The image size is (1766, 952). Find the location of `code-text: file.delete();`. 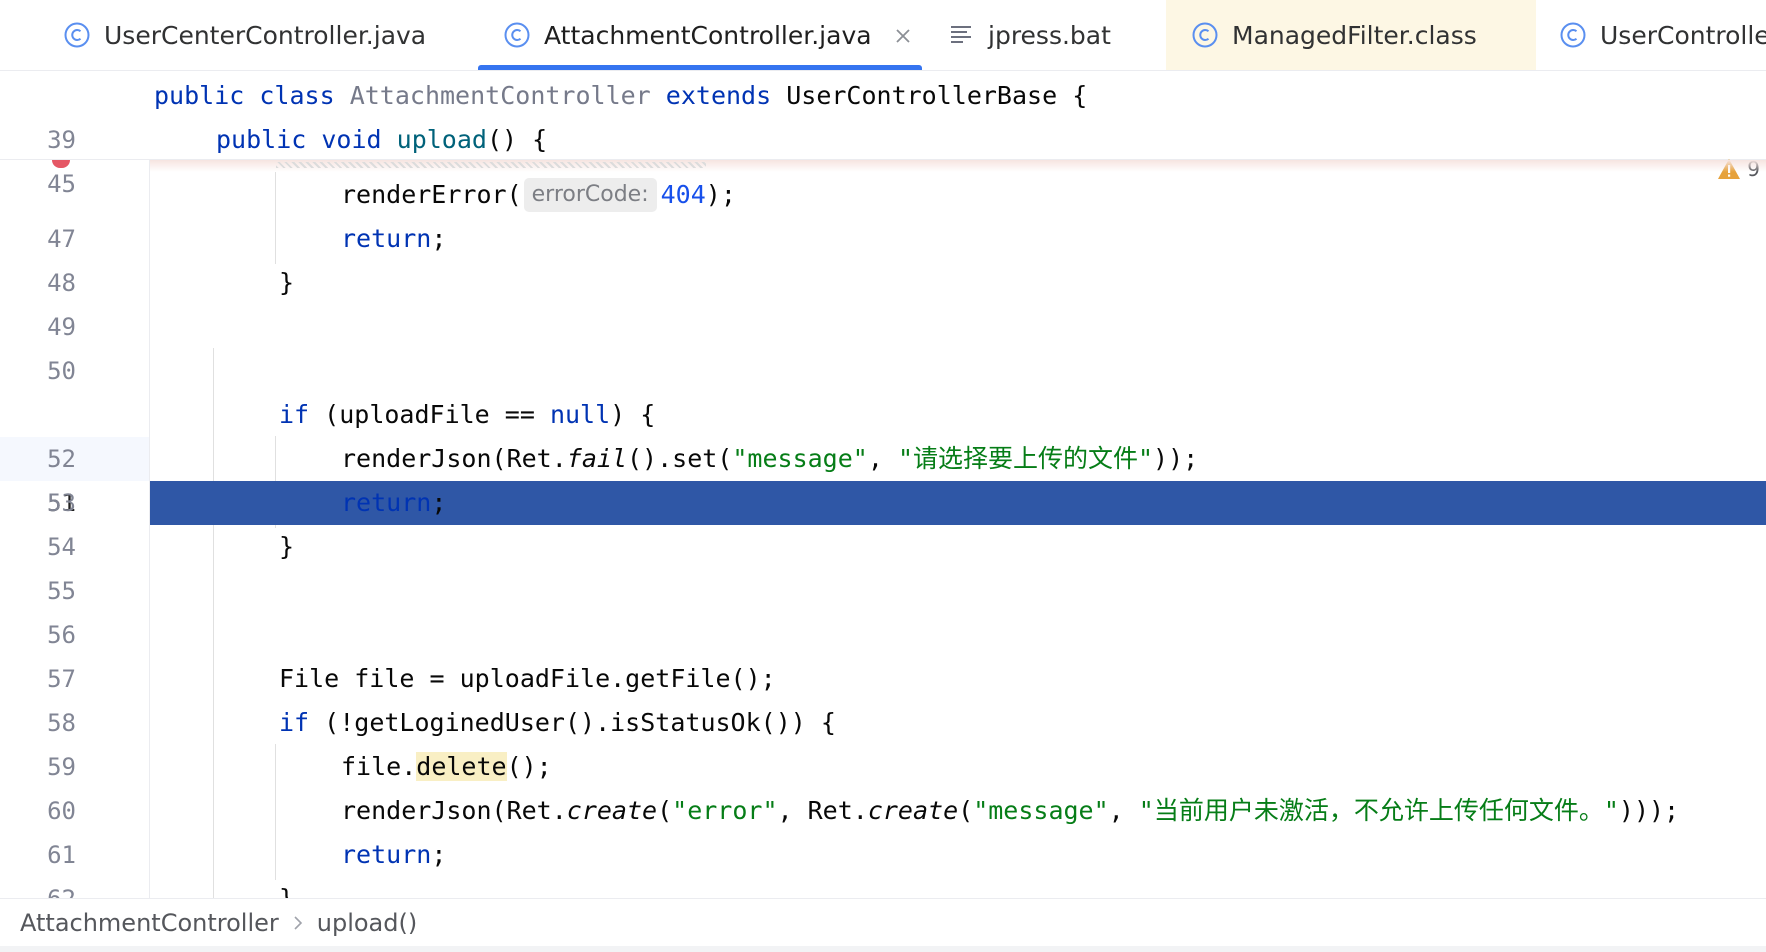

code-text: file.delete(); is located at coordinates (446, 766).